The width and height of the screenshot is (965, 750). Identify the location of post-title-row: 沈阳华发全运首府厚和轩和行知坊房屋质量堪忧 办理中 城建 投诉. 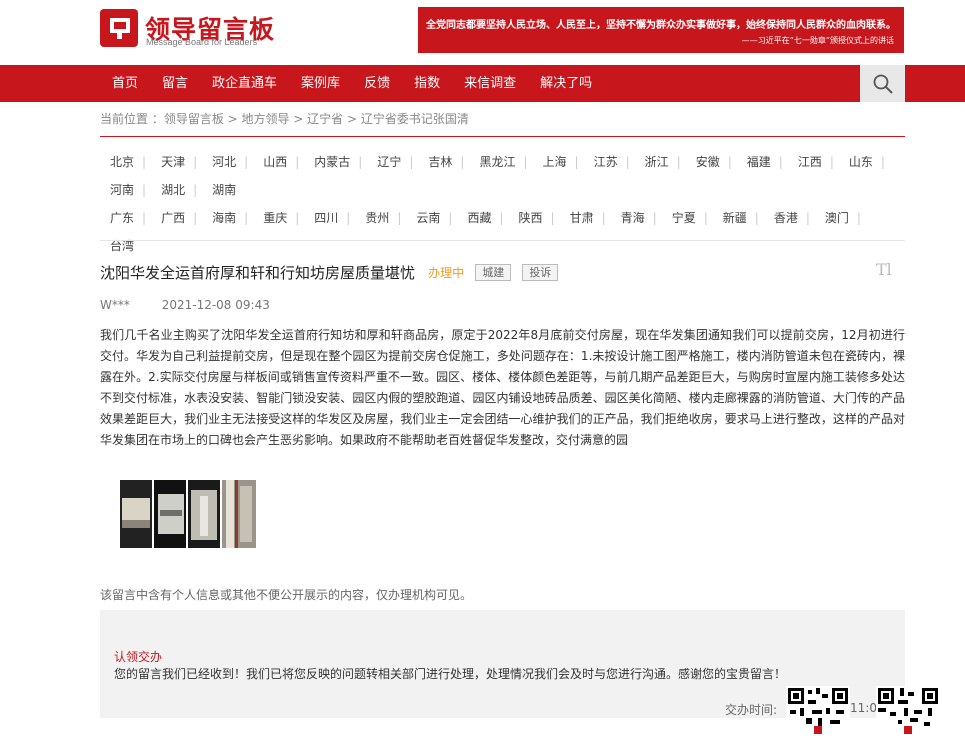
(502, 273).